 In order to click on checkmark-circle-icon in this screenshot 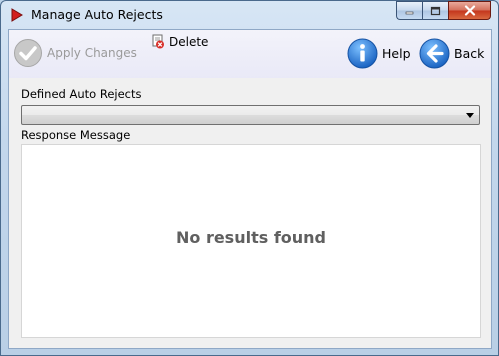, I will do `click(28, 53)`.